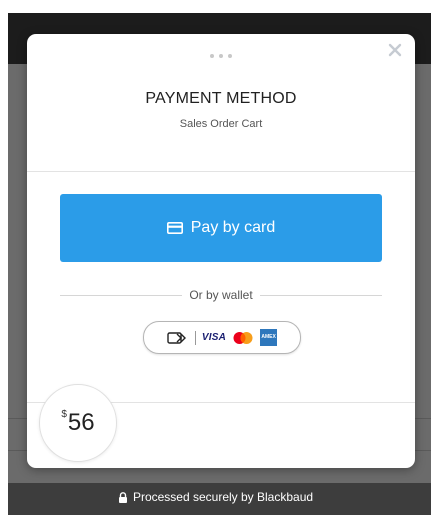 This screenshot has width=431, height=515. What do you see at coordinates (81, 422) in the screenshot?
I see `amount-value: 56` at bounding box center [81, 422].